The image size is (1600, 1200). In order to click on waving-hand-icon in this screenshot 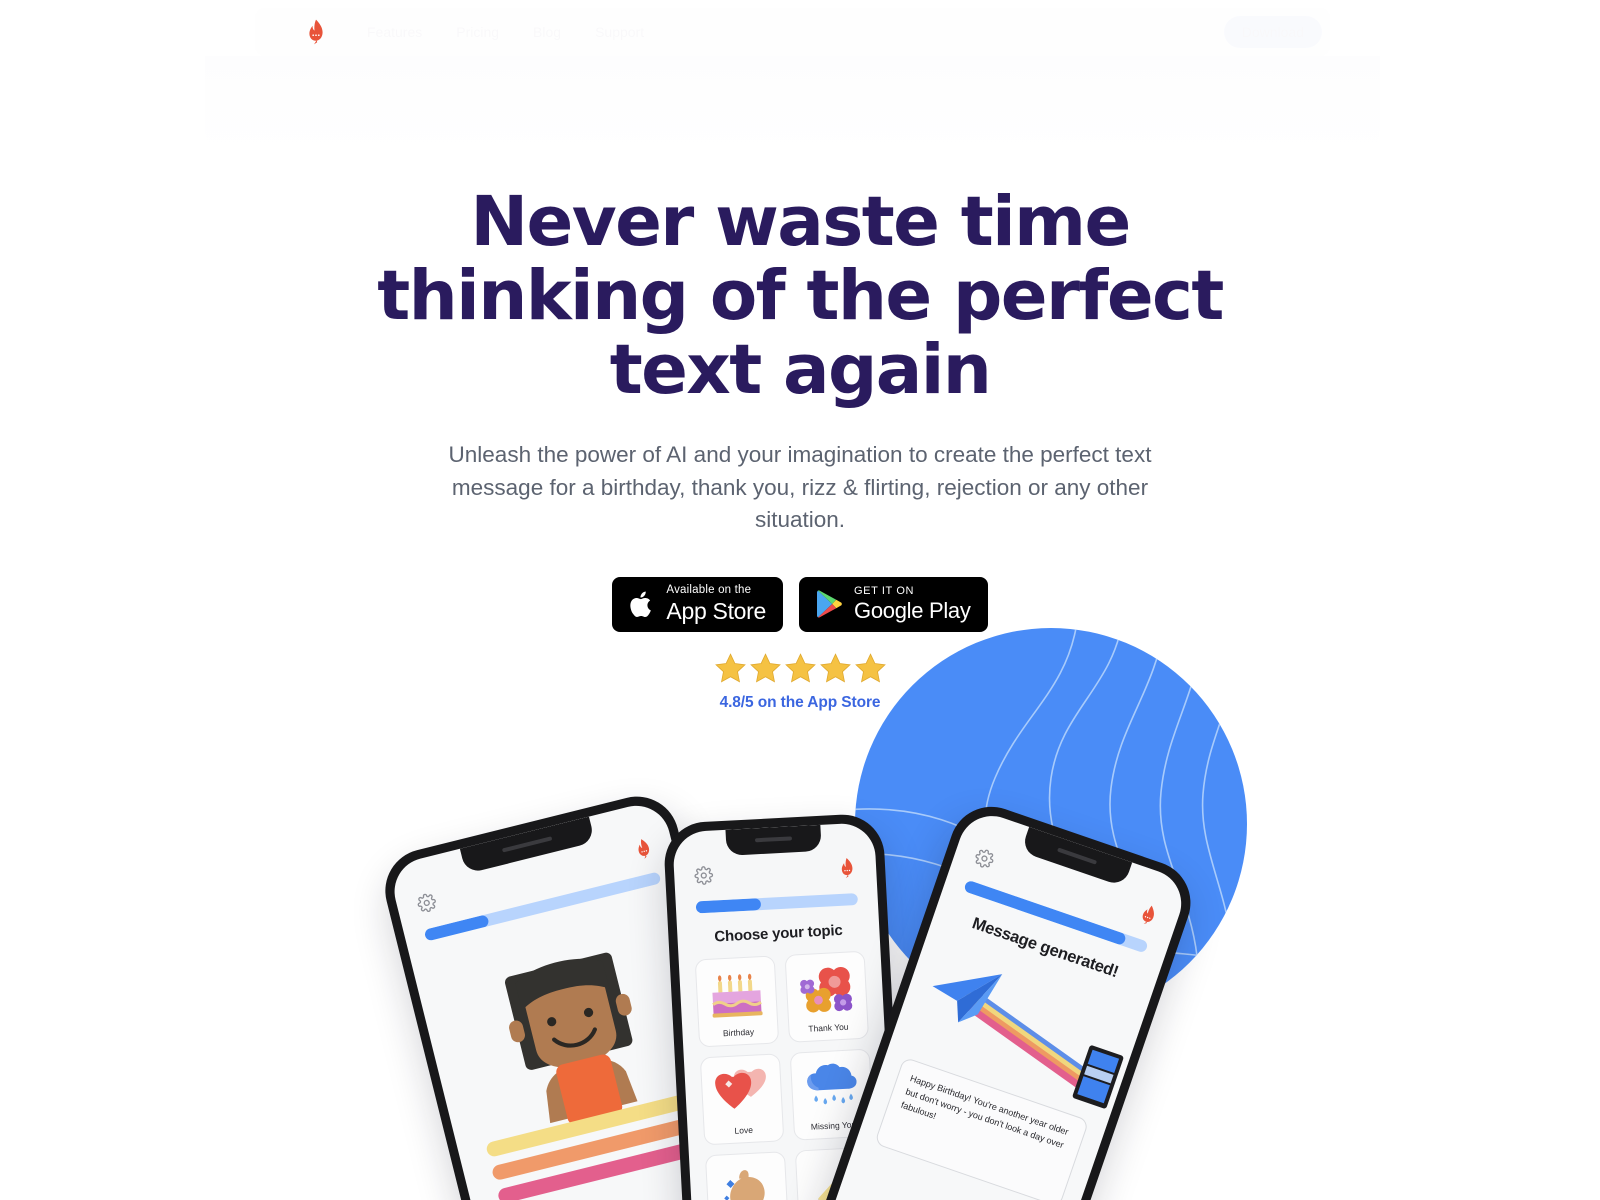, I will do `click(747, 1176)`.